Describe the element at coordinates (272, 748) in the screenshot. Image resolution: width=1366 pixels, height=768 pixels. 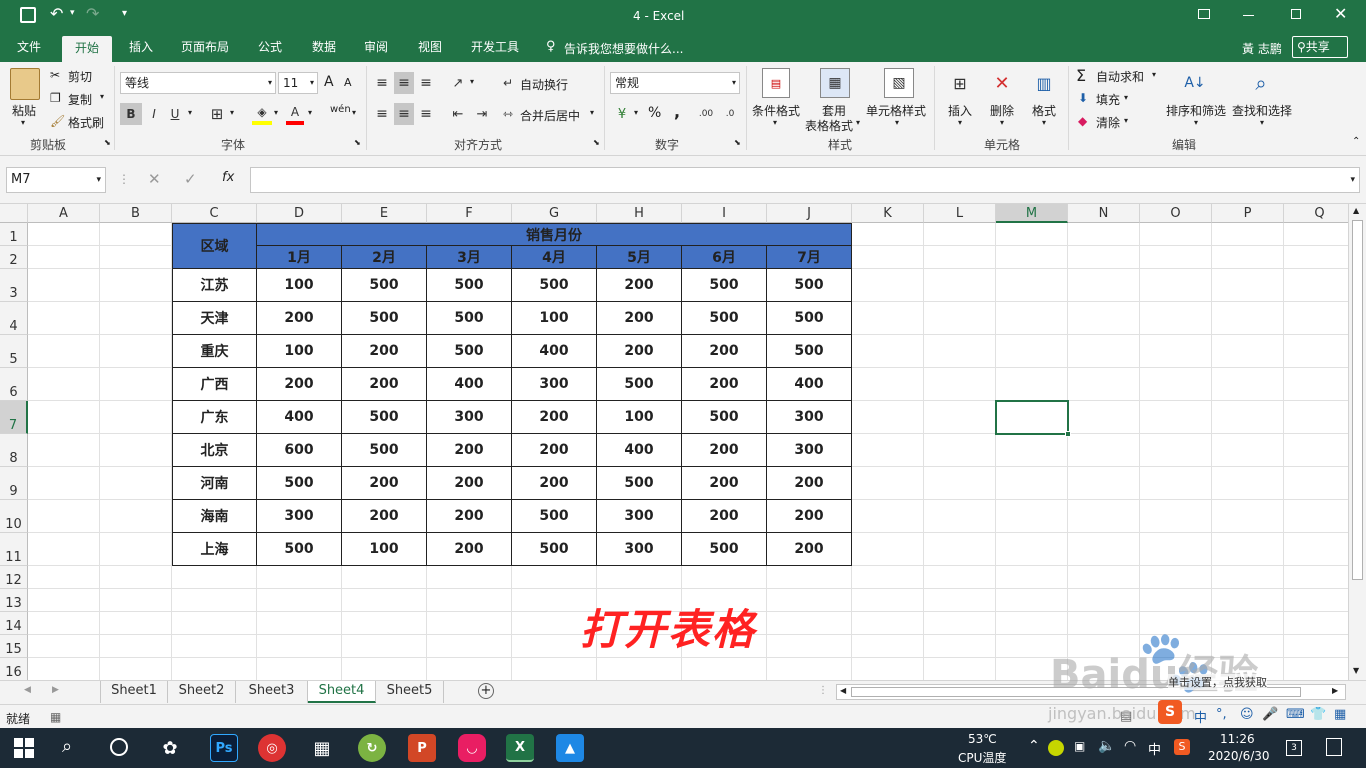
I see `netease-music-icon: ◎` at that location.